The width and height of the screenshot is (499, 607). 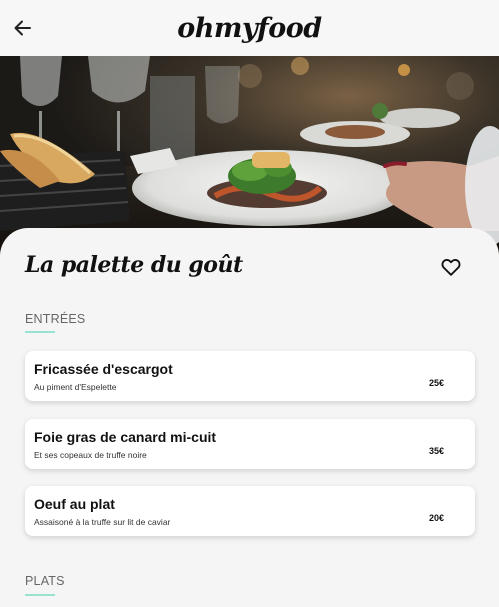 I want to click on dish-description: Au piment d'Espelette, so click(x=75, y=387).